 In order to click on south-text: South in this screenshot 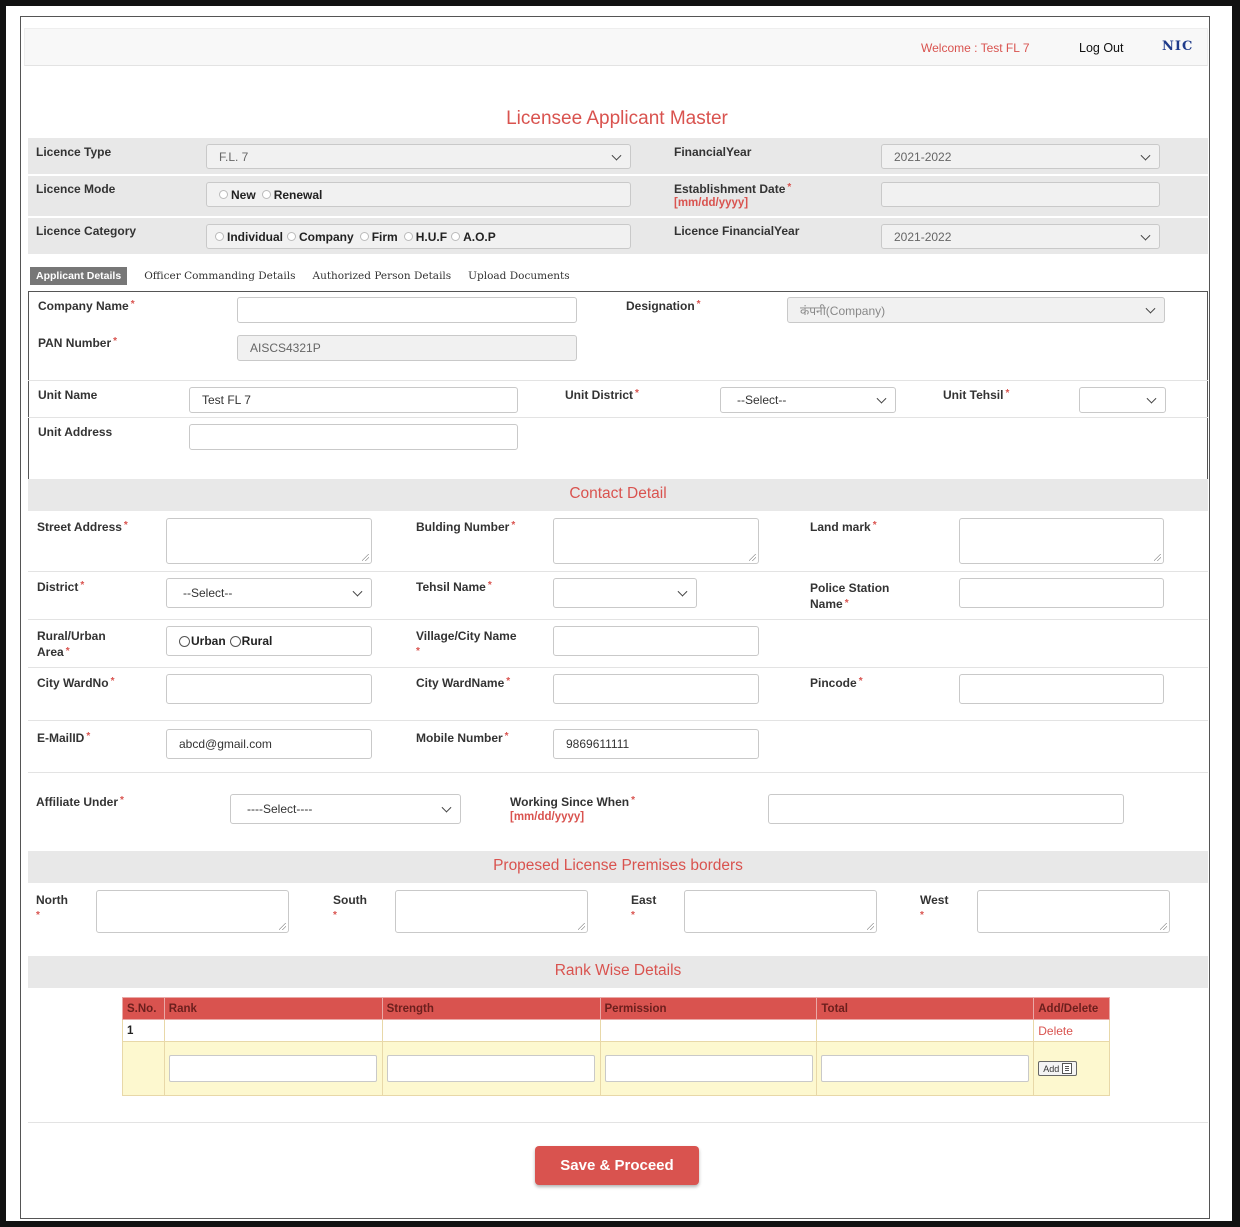, I will do `click(350, 900)`.